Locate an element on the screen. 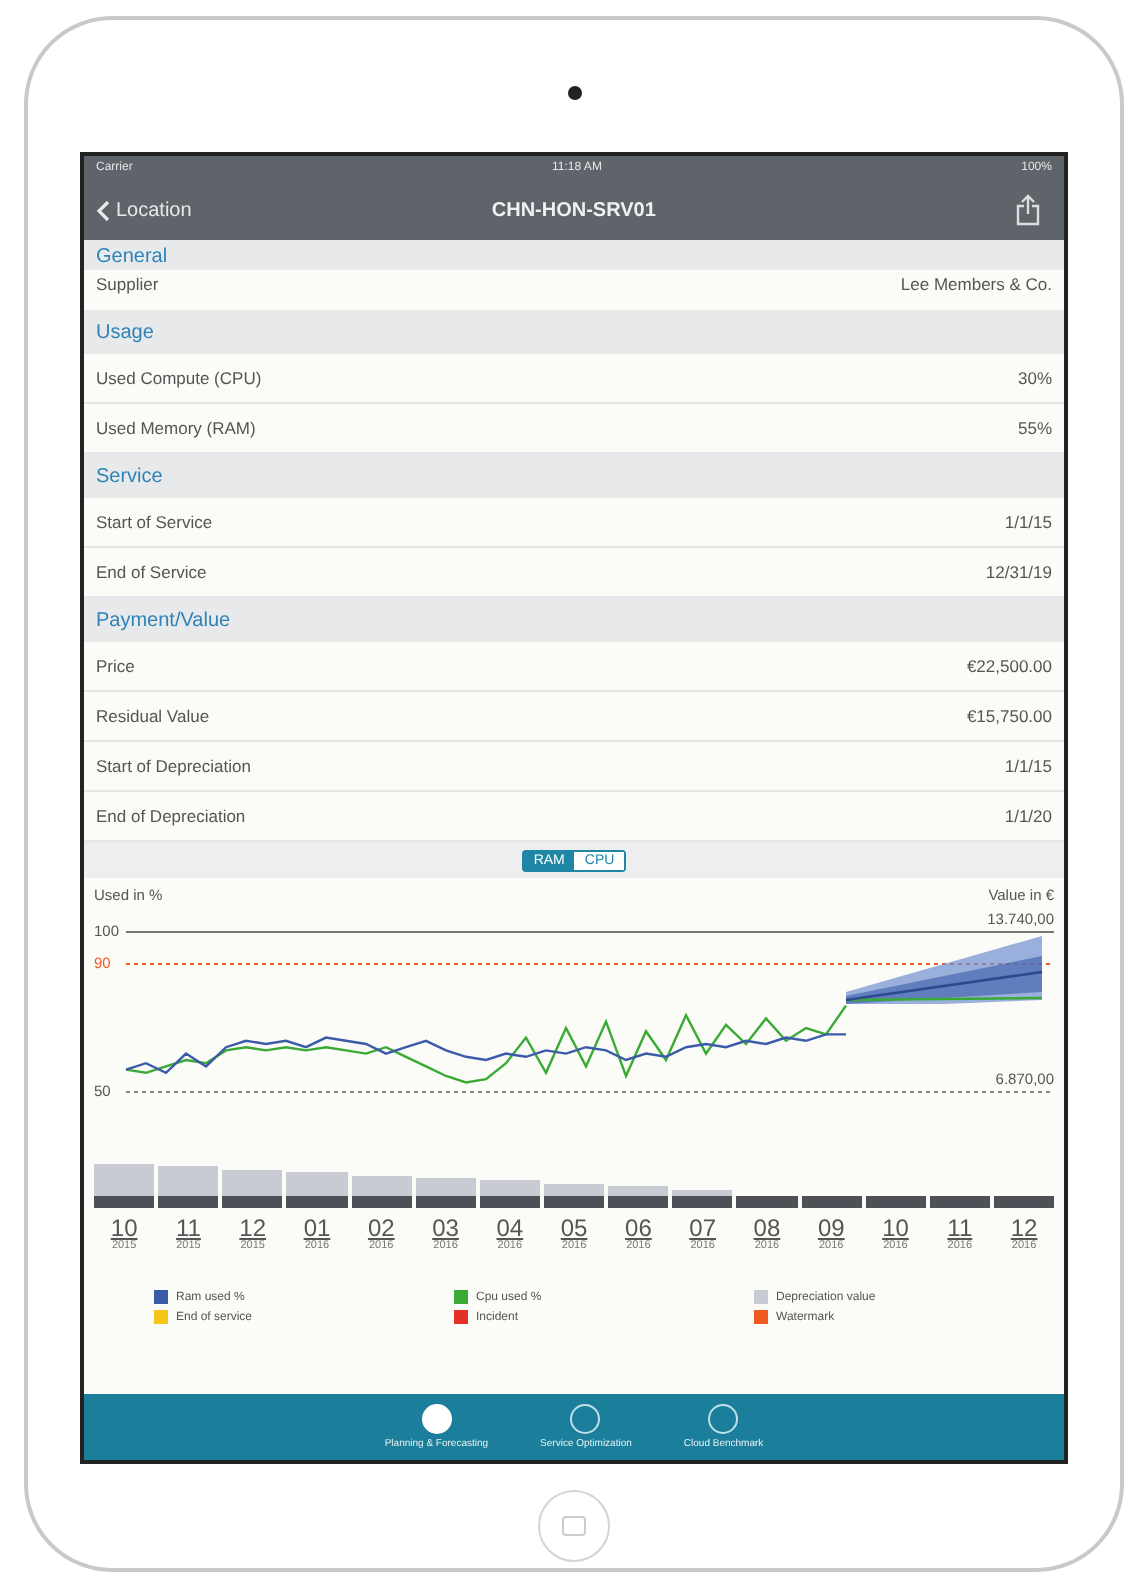 This screenshot has width=1146, height=1588. row-value: 30% is located at coordinates (1034, 378).